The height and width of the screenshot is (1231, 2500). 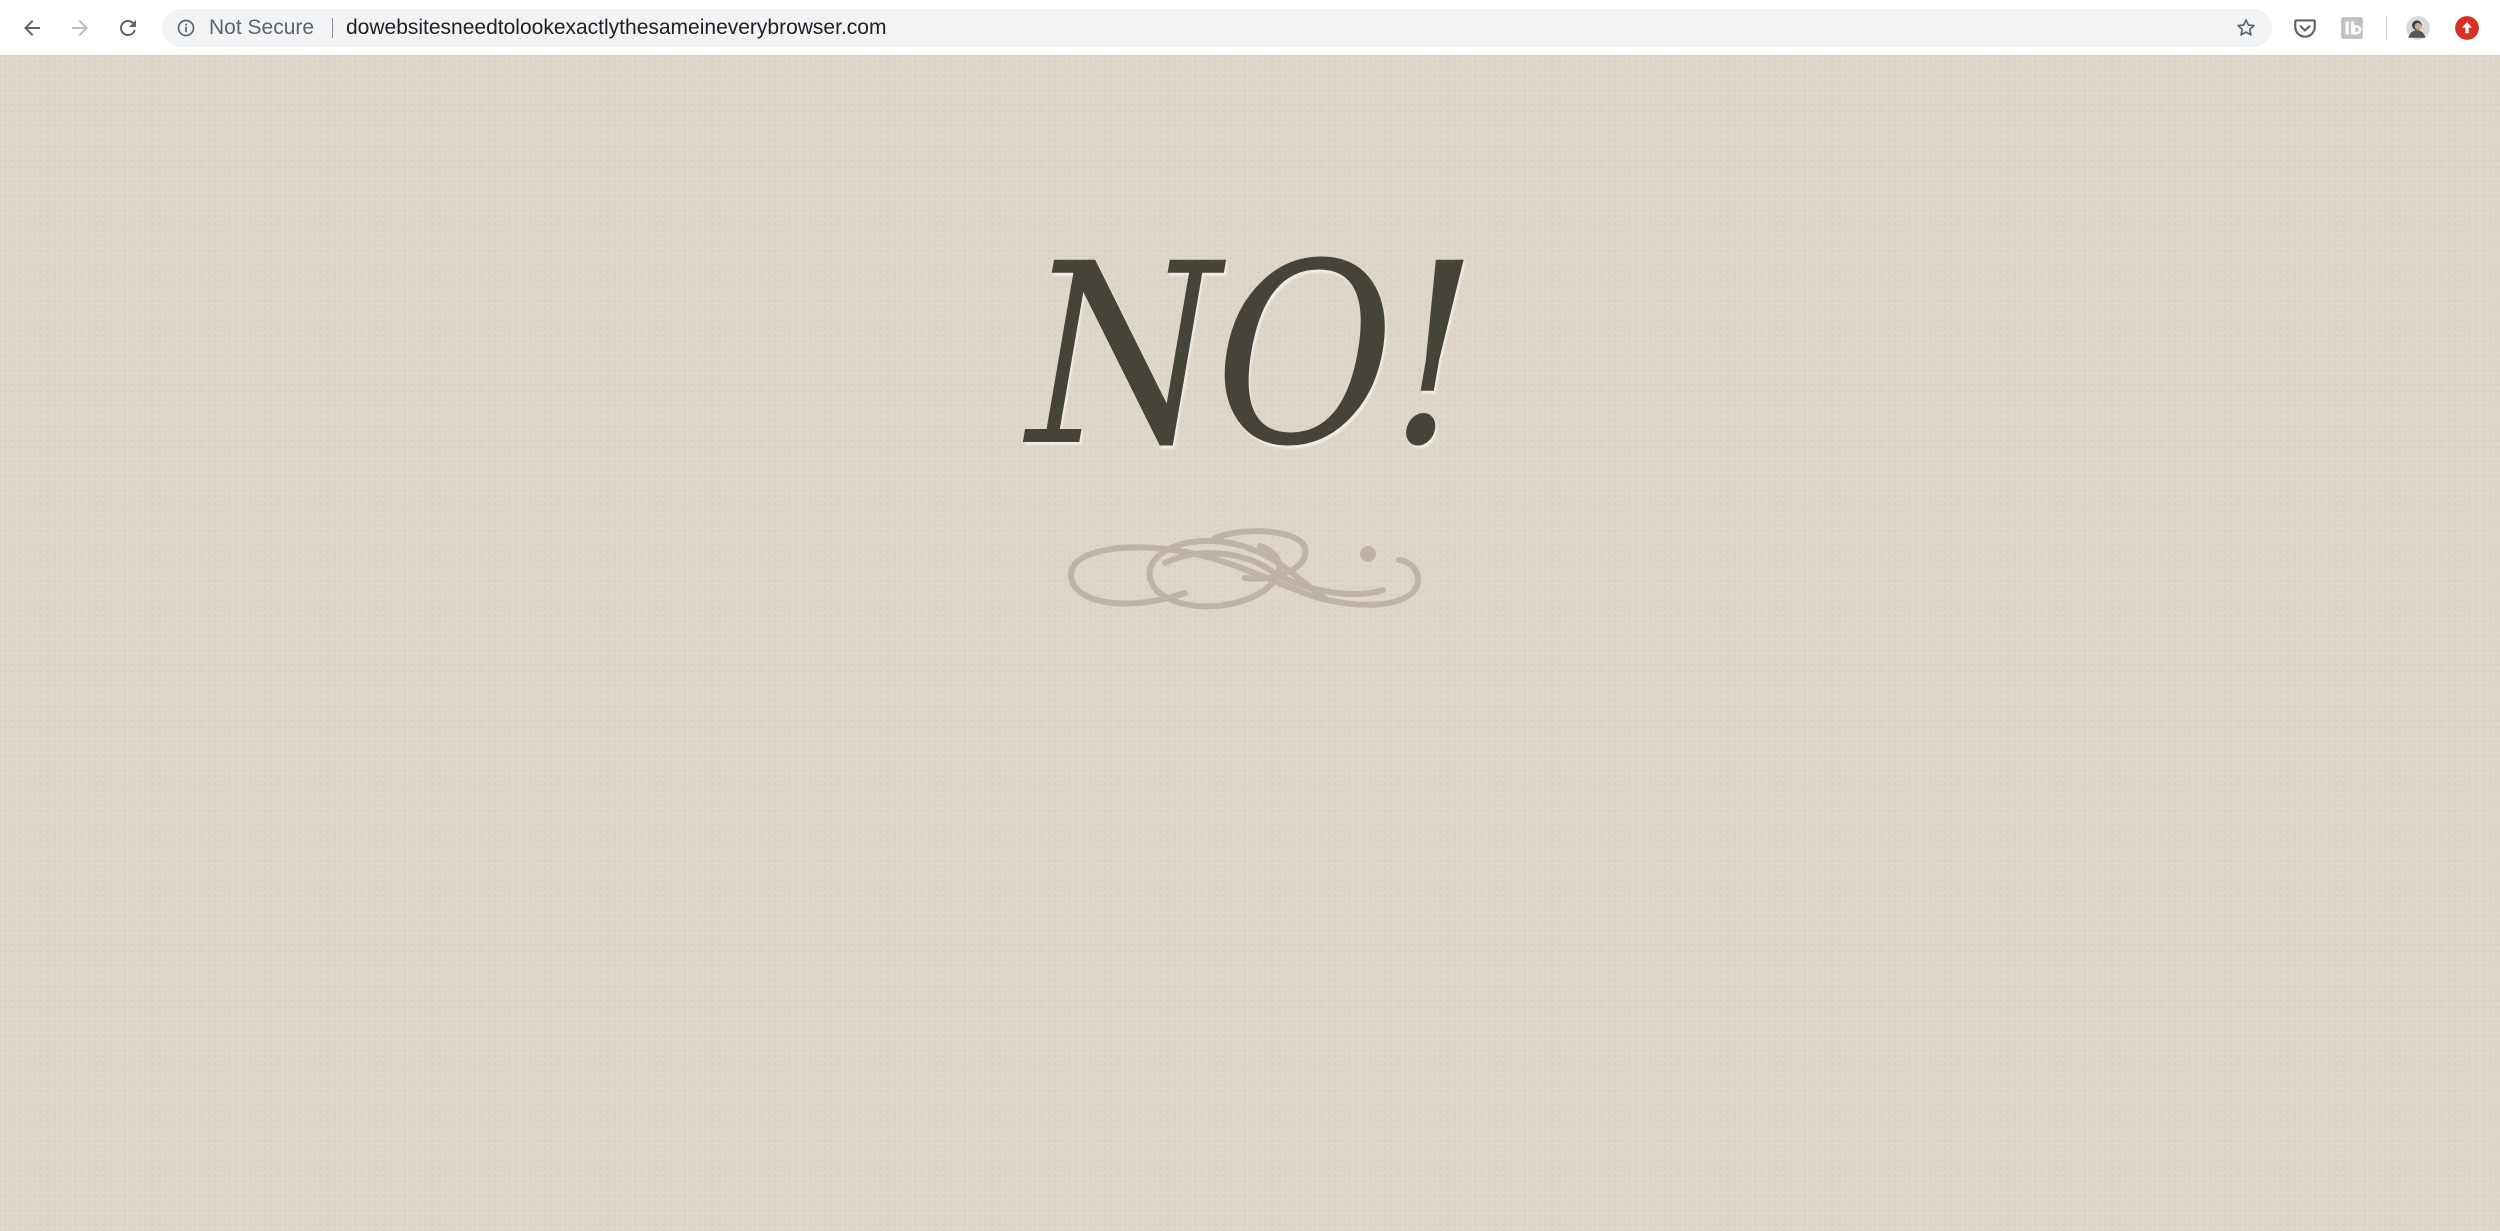 I want to click on reload-icon, so click(x=128, y=28).